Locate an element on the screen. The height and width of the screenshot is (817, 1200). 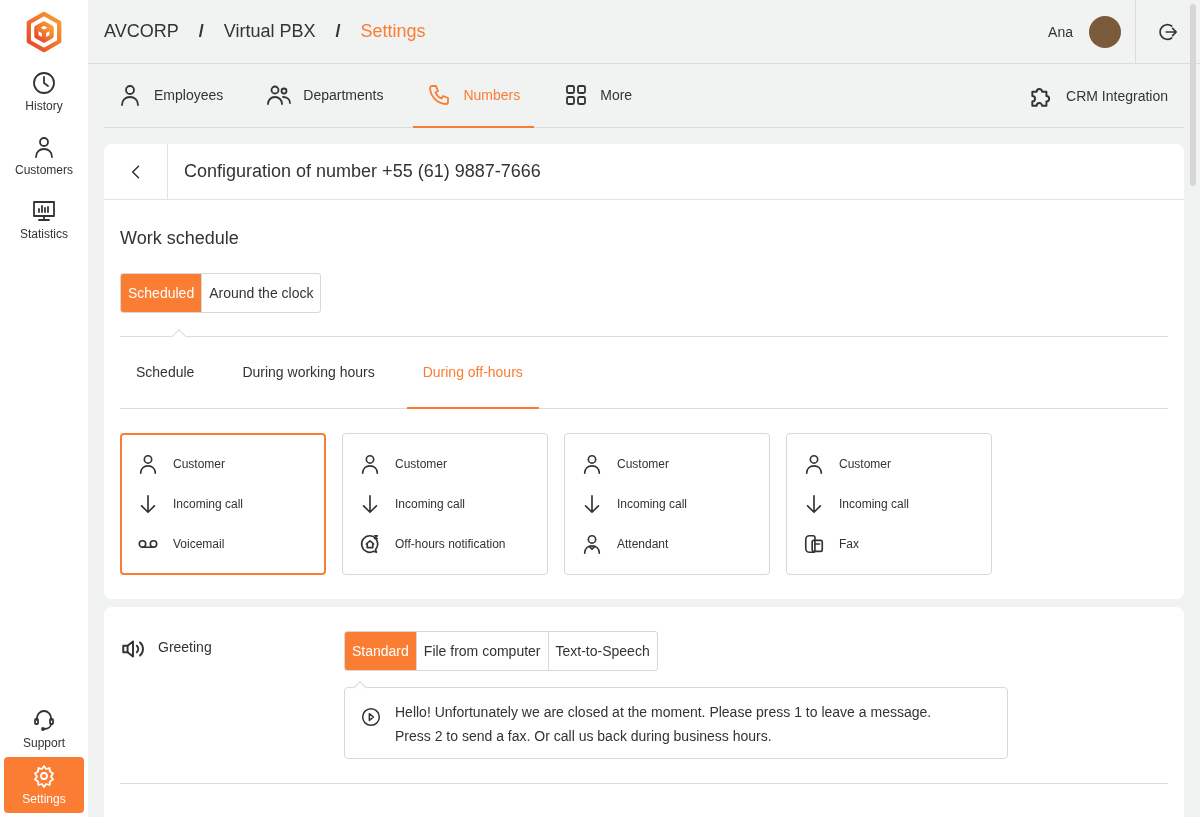
step-label: Fax is located at coordinates (849, 544).